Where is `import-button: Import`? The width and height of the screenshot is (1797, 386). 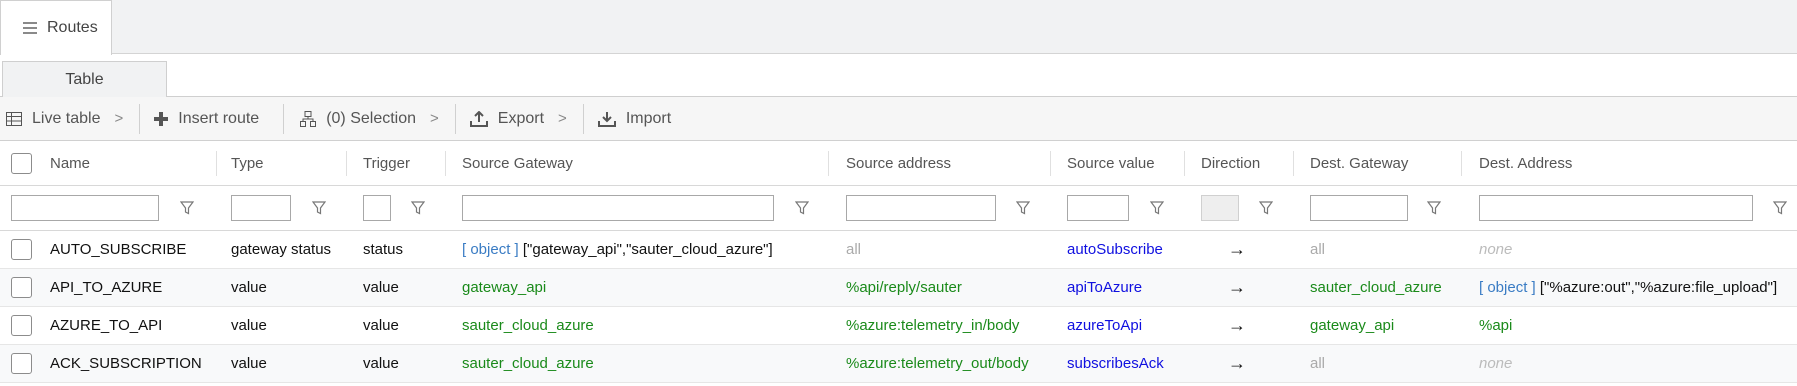
import-button: Import is located at coordinates (632, 119).